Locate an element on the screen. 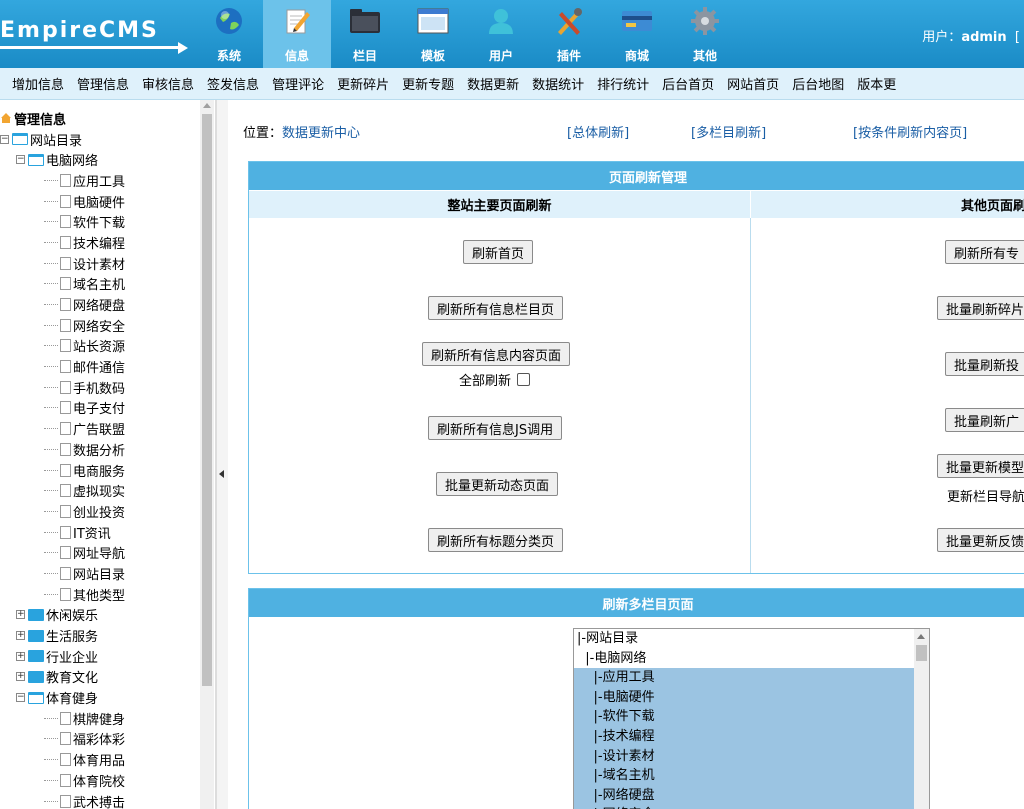 The width and height of the screenshot is (1024, 809). submenu-manage-info: 管理信息 is located at coordinates (103, 83).